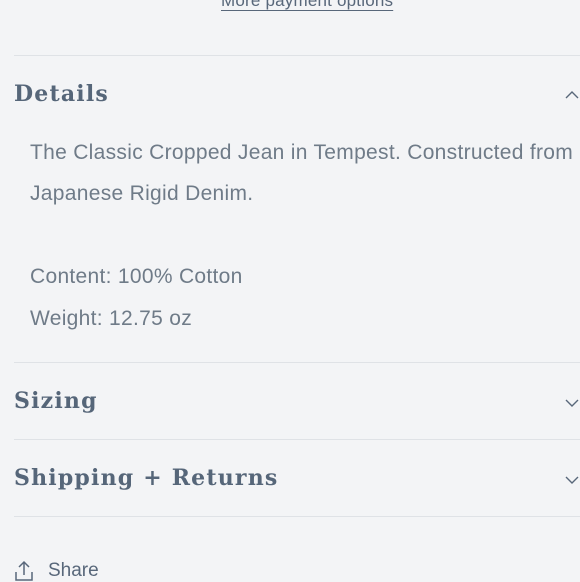 Image resolution: width=580 pixels, height=582 pixels. What do you see at coordinates (24, 571) in the screenshot?
I see `share-icon` at bounding box center [24, 571].